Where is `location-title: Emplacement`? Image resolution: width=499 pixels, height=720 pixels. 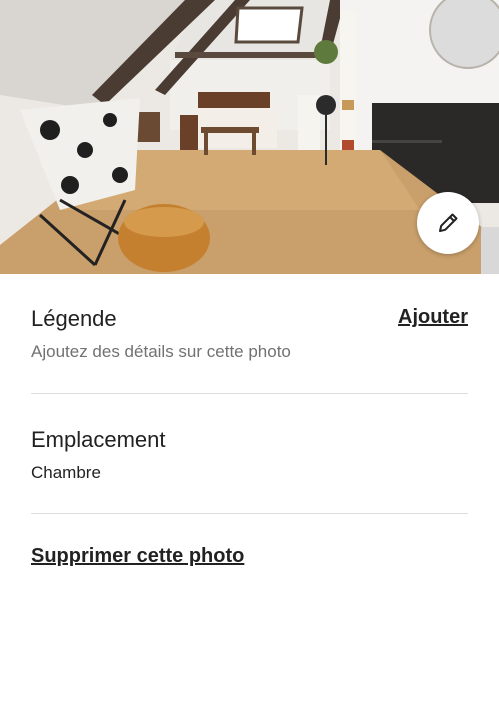 location-title: Emplacement is located at coordinates (98, 439).